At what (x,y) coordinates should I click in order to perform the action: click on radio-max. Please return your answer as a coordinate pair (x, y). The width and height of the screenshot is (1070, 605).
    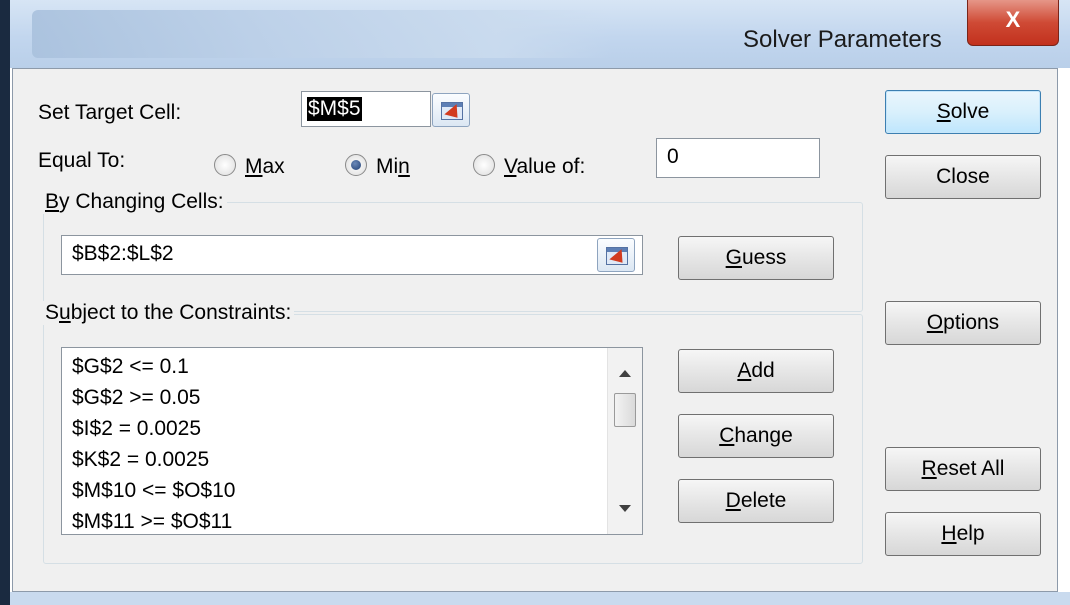
    Looking at the image, I should click on (225, 165).